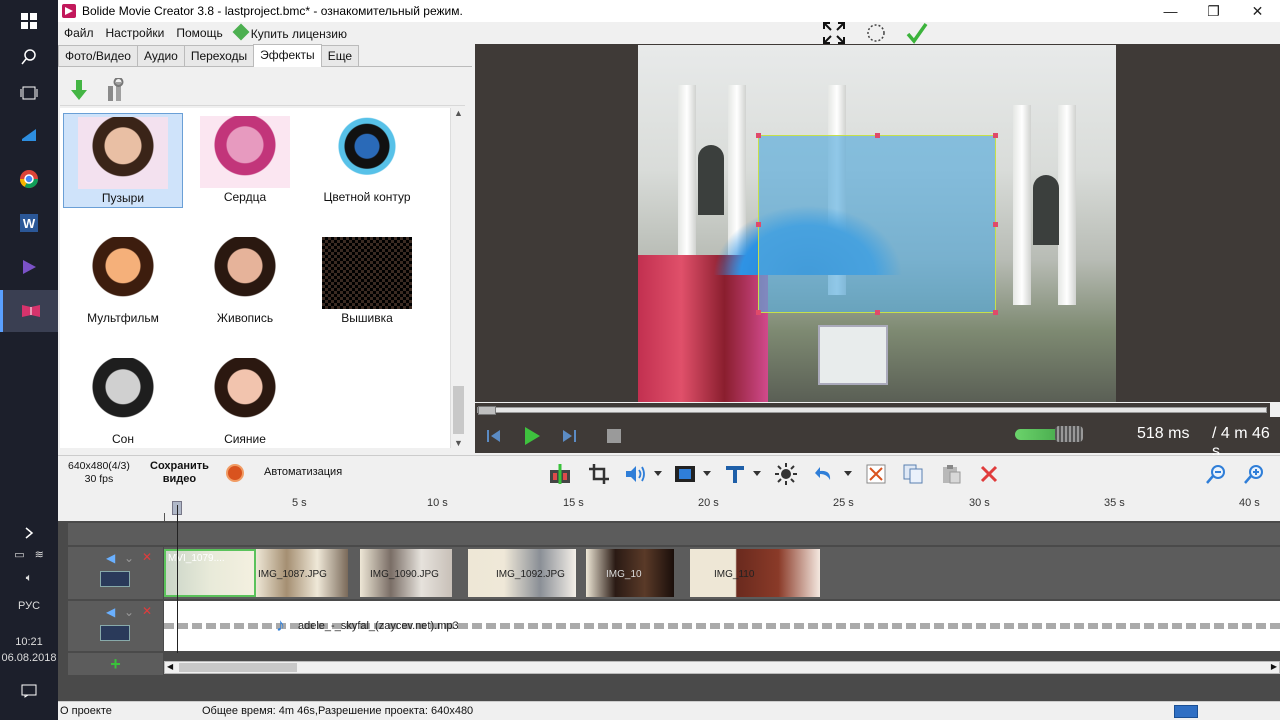 Image resolution: width=1280 pixels, height=720 pixels. I want to click on text-icon, so click(735, 474).